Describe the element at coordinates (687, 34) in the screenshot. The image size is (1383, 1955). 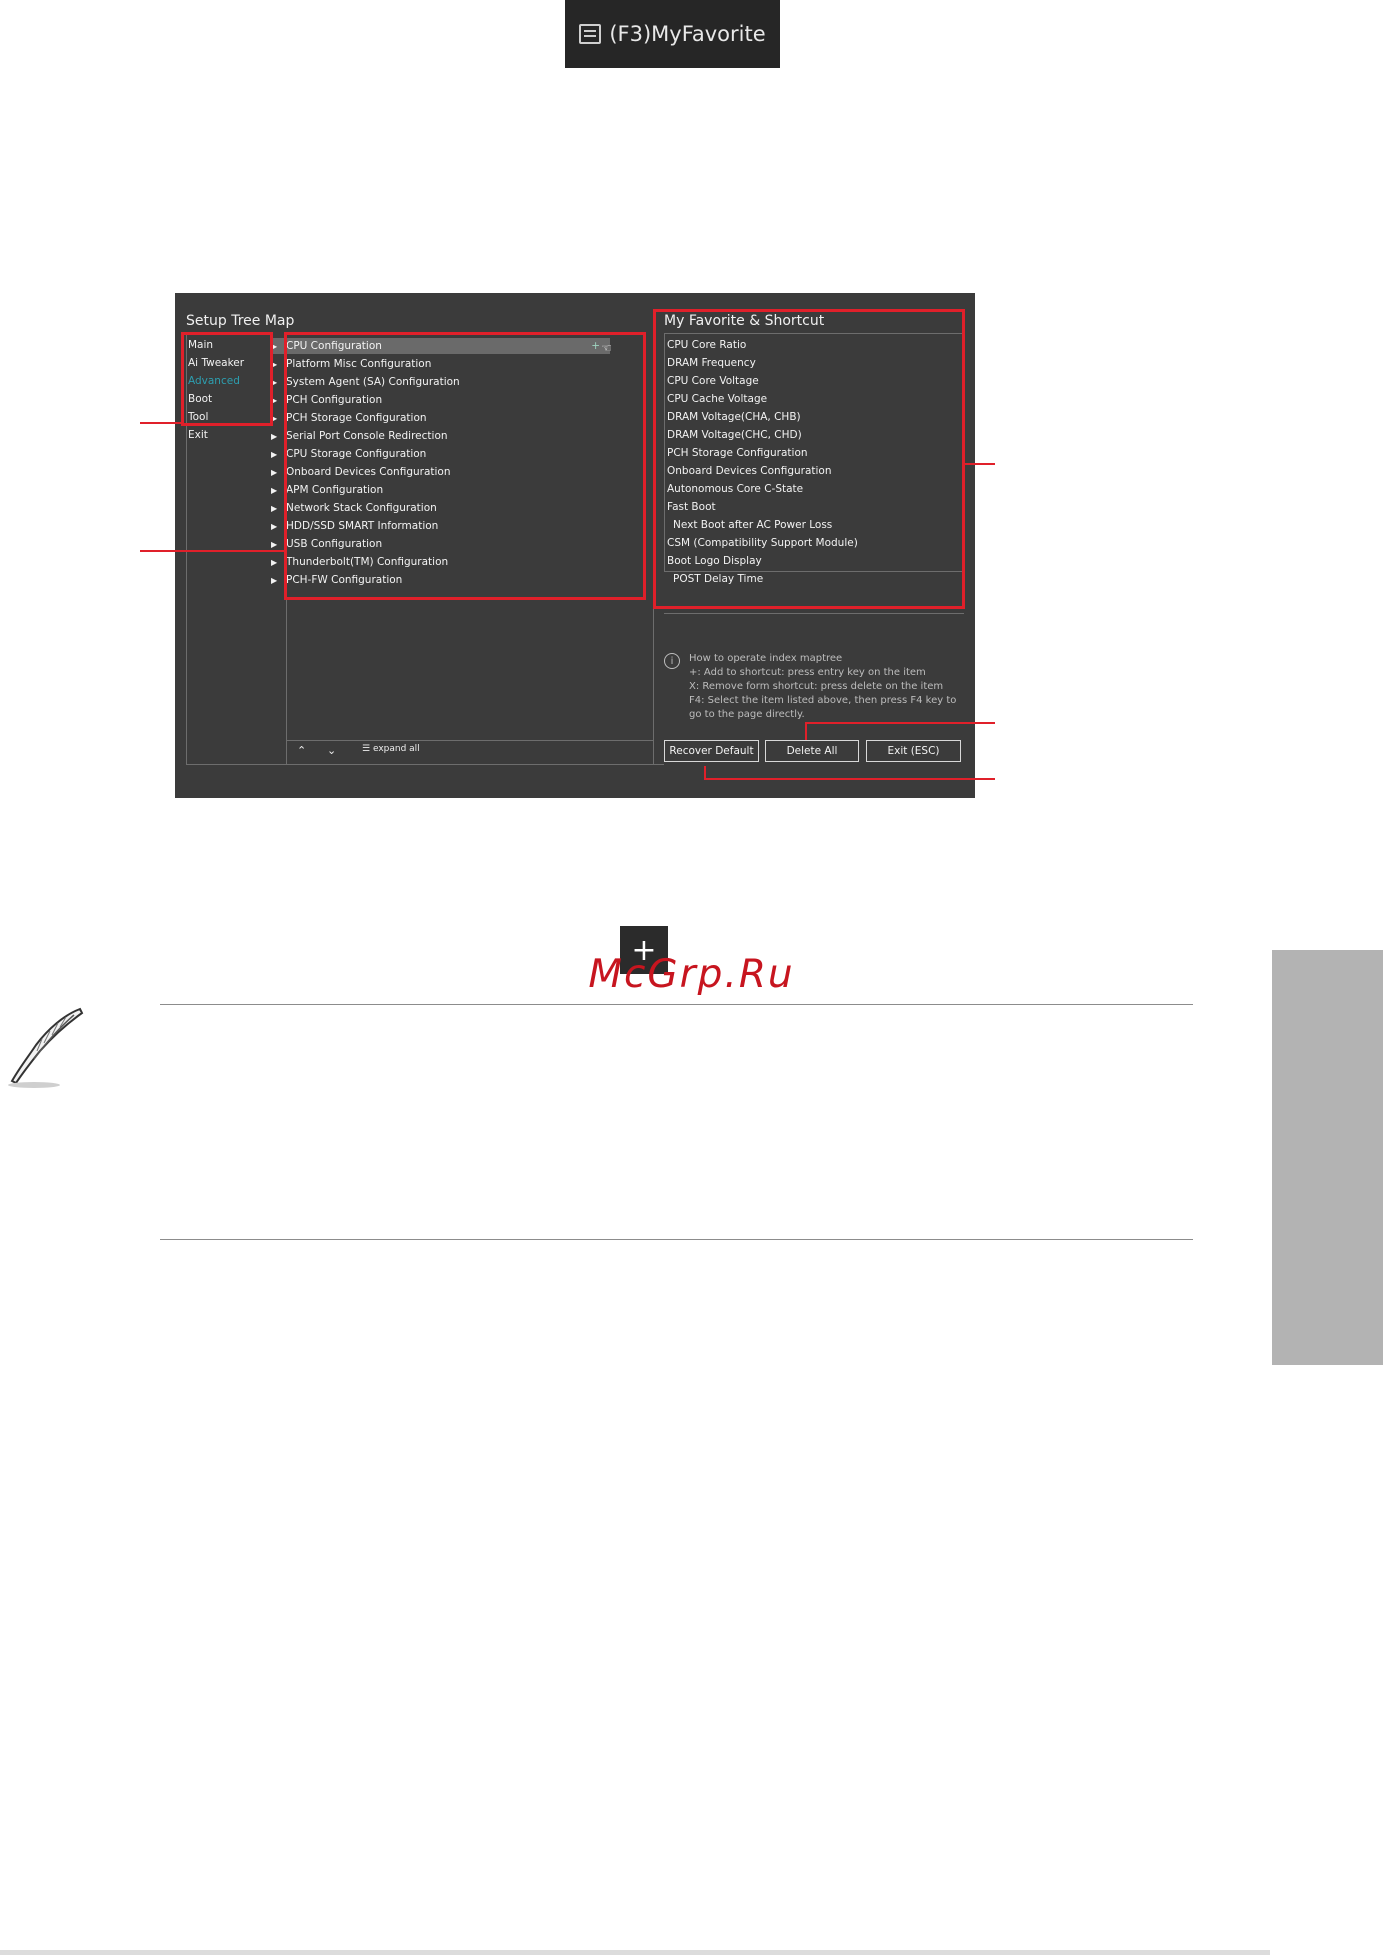
I see `my-favorite-label: (F3)MyFavorite` at that location.